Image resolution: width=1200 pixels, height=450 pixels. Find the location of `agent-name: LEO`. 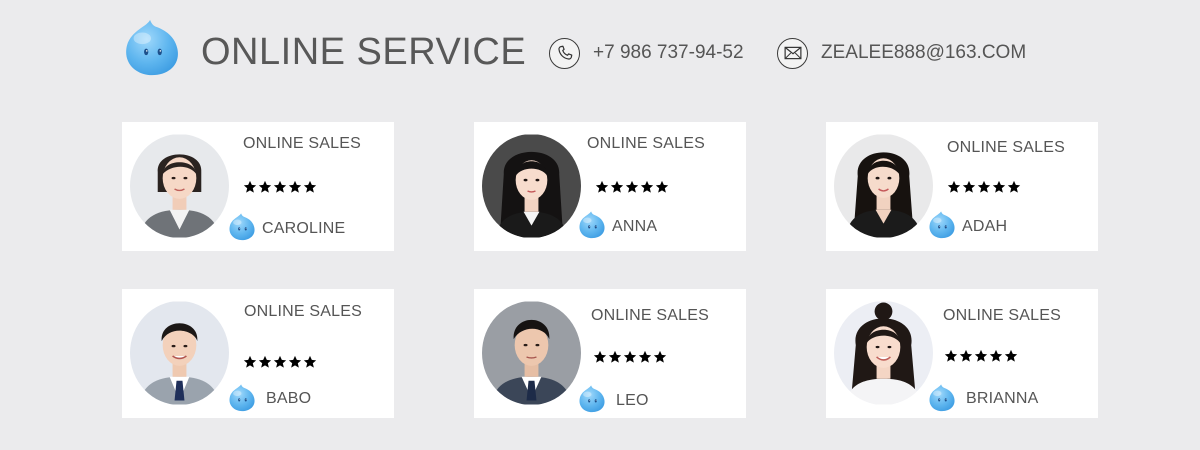

agent-name: LEO is located at coordinates (632, 401).